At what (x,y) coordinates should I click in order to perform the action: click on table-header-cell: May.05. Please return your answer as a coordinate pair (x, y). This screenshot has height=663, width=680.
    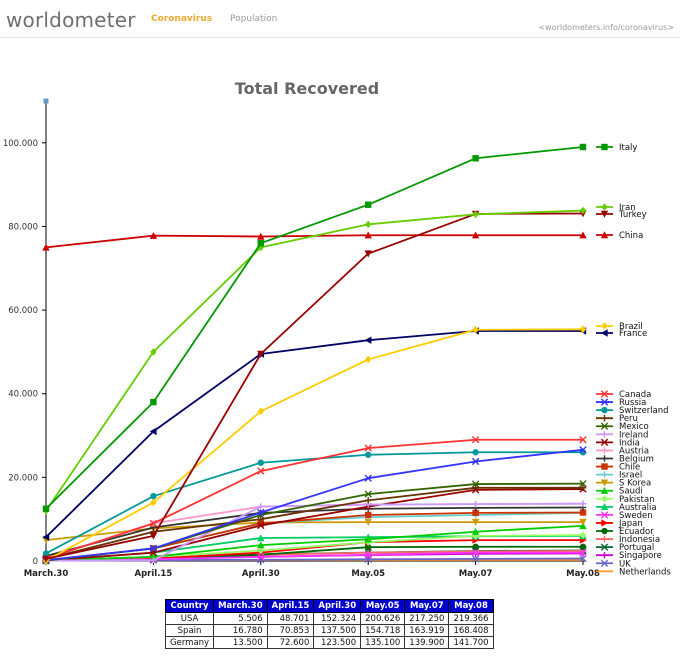
    Looking at the image, I should click on (383, 606).